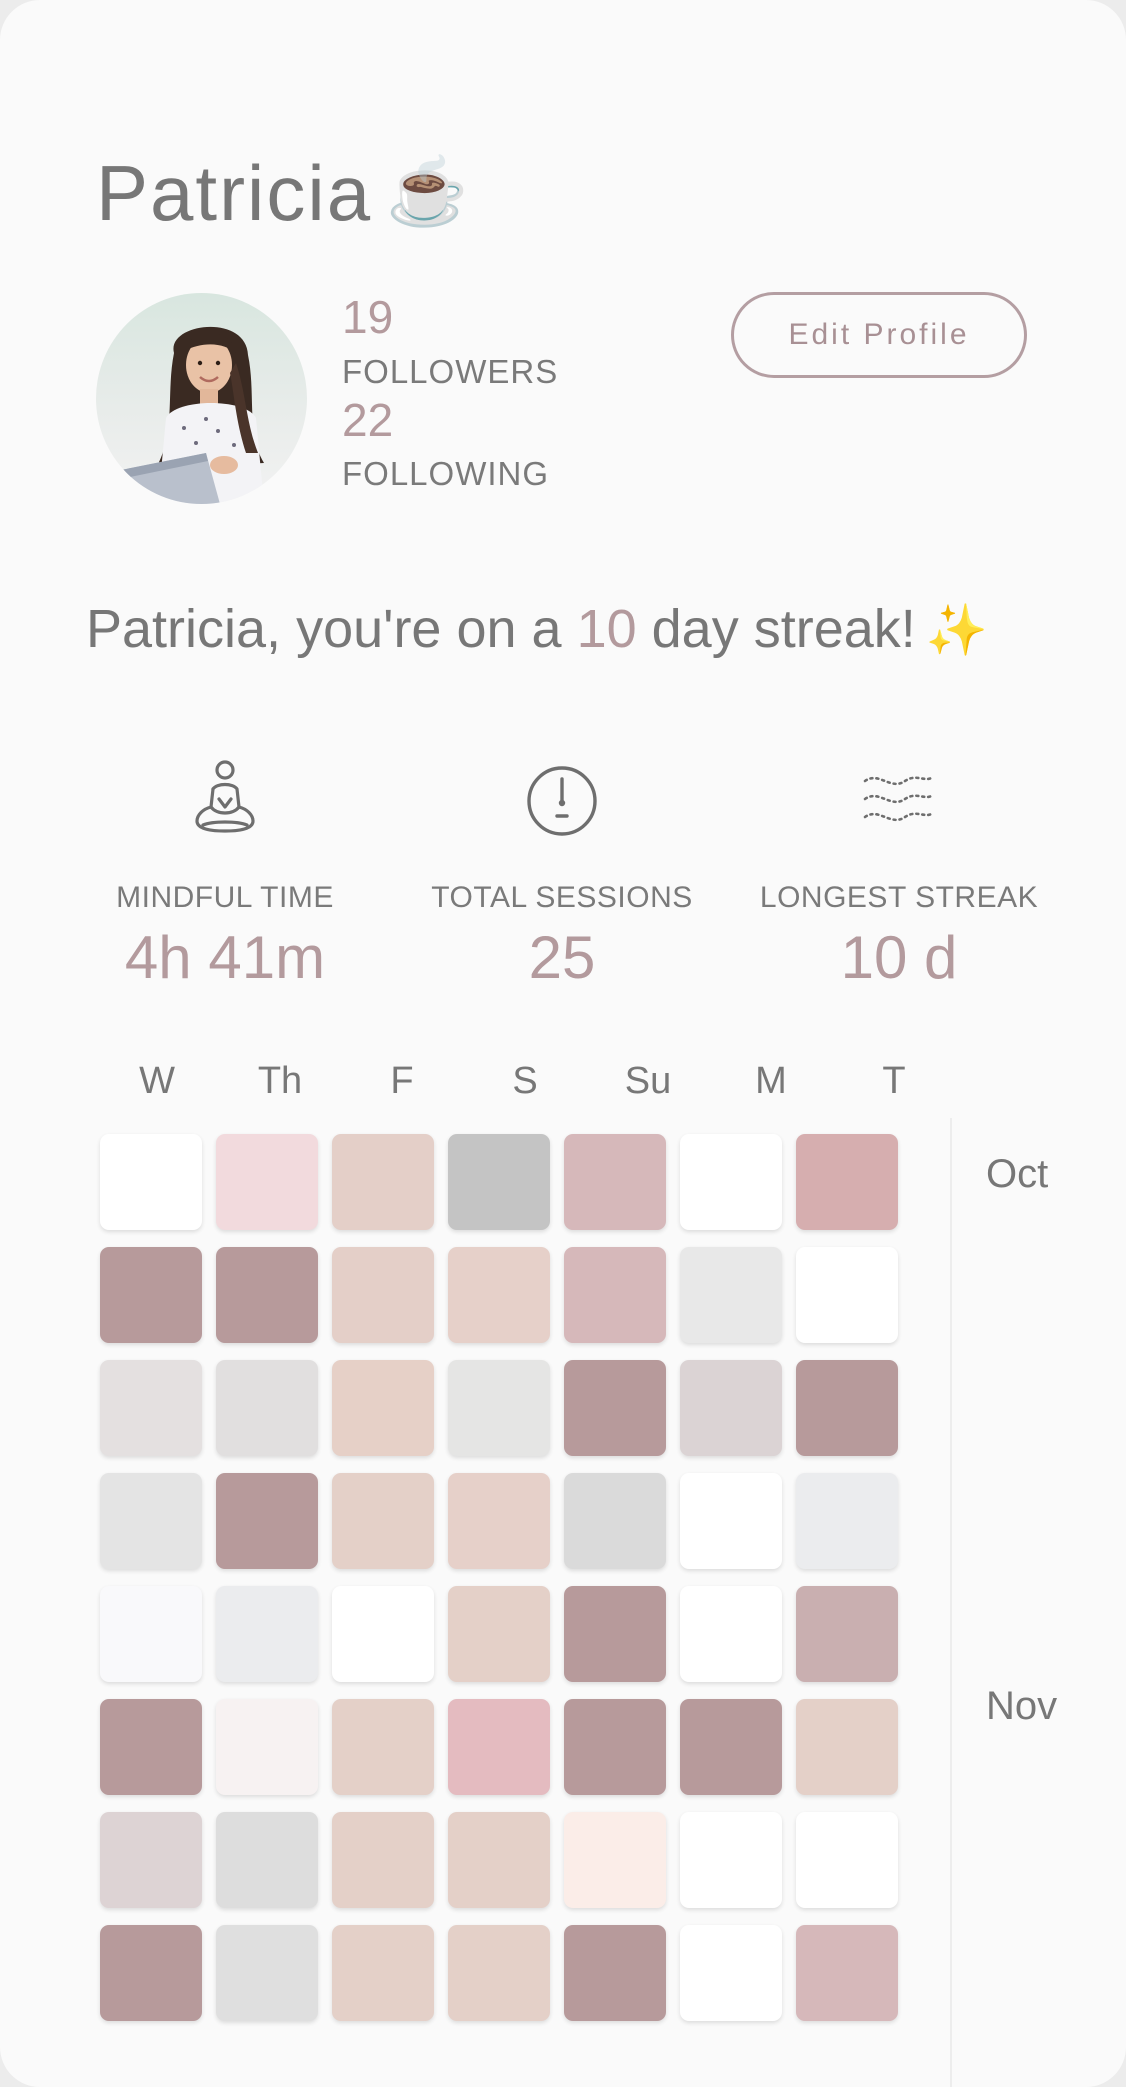 The width and height of the screenshot is (1126, 2087). Describe the element at coordinates (562, 801) in the screenshot. I see `clock-icon` at that location.